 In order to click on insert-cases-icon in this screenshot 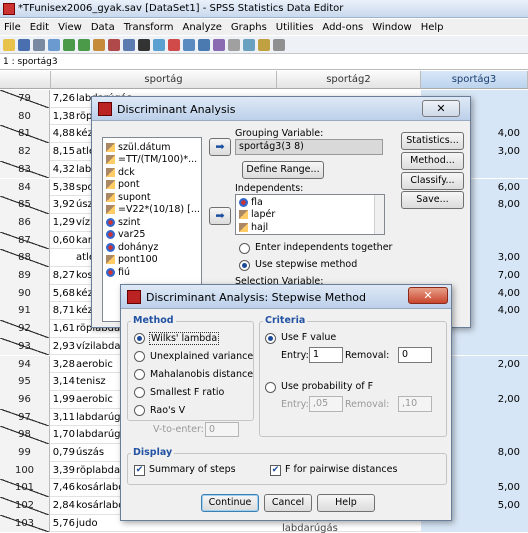, I will do `click(159, 44)`.